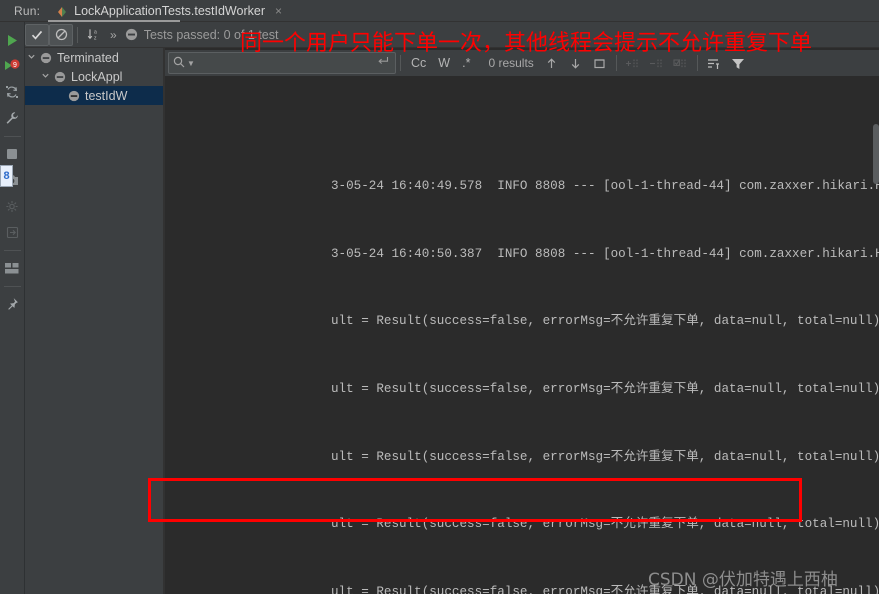 The height and width of the screenshot is (594, 879). I want to click on svg-text: a, so click(95, 32).